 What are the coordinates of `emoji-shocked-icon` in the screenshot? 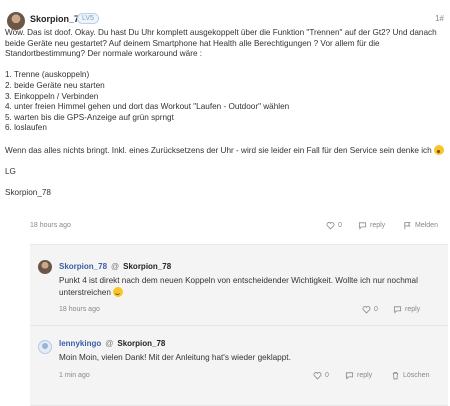 It's located at (438, 149).